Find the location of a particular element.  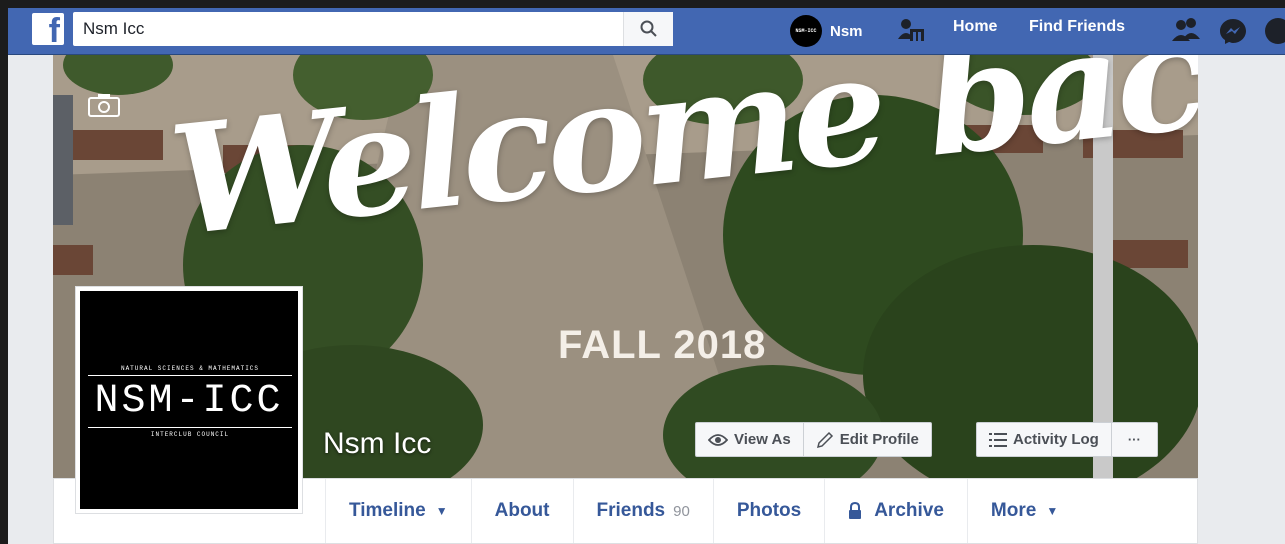

view-as-label: View As is located at coordinates (762, 439).